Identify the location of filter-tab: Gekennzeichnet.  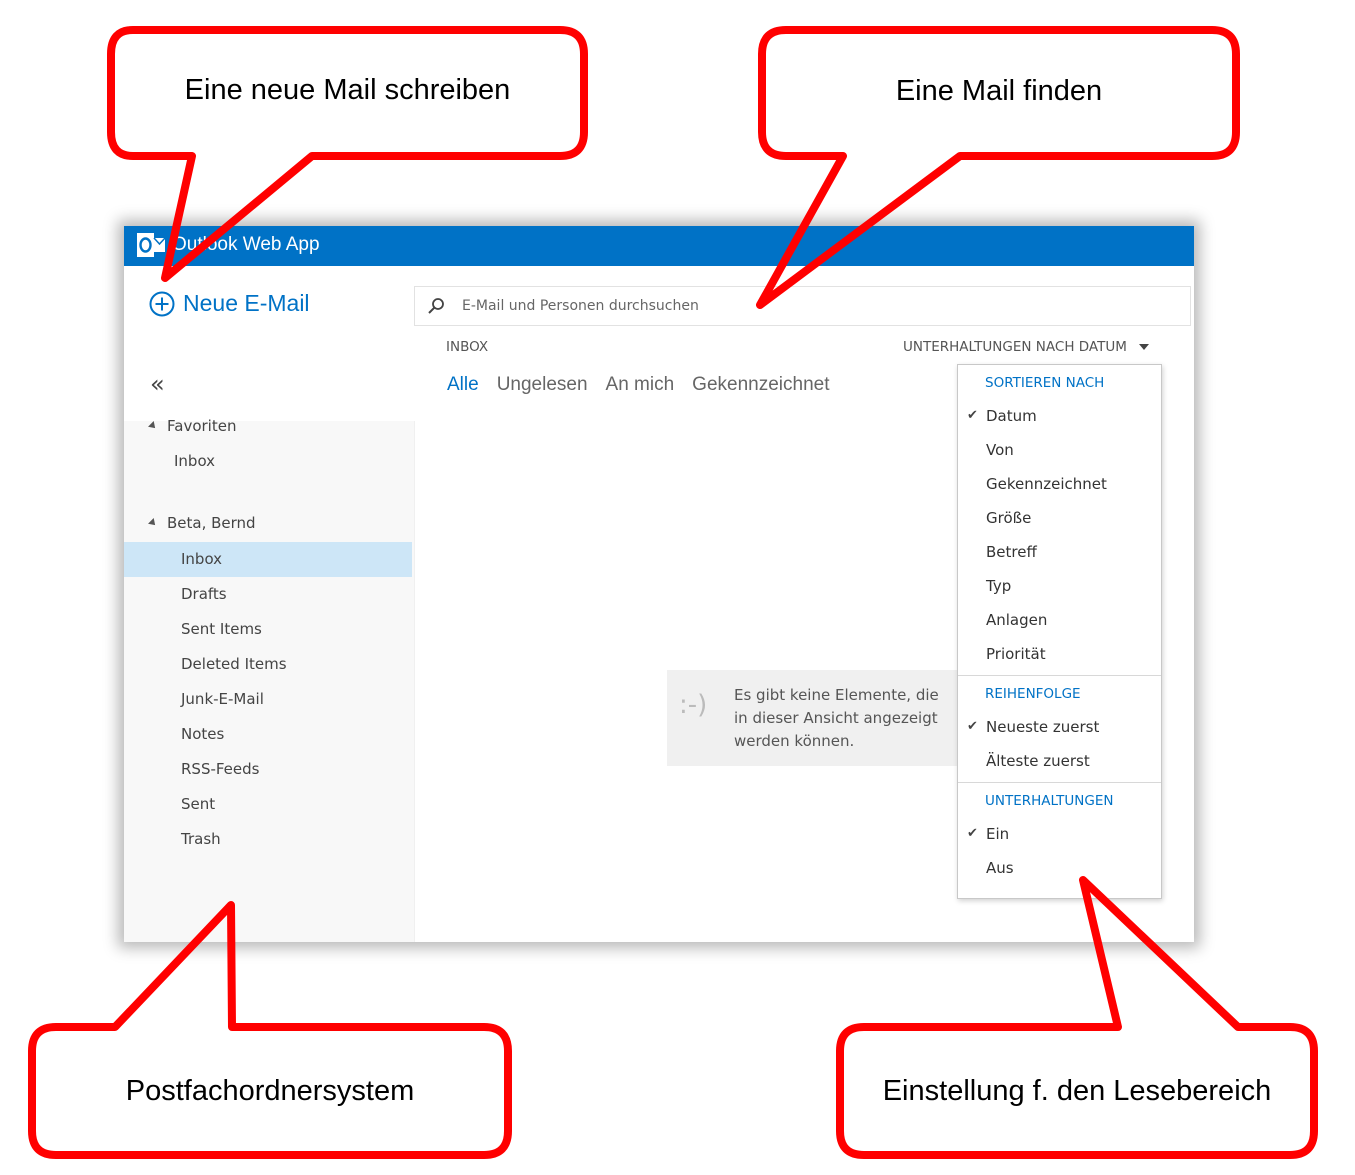
(760, 385).